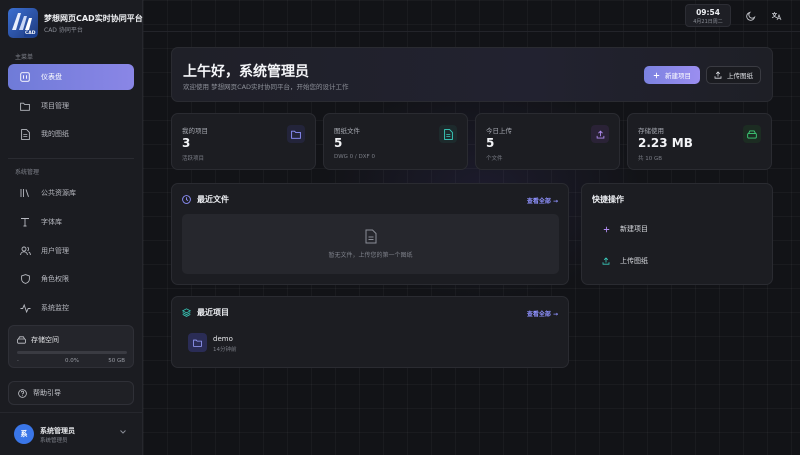 The width and height of the screenshot is (800, 455). I want to click on quick-action-upload: 上传图纸, so click(678, 261).